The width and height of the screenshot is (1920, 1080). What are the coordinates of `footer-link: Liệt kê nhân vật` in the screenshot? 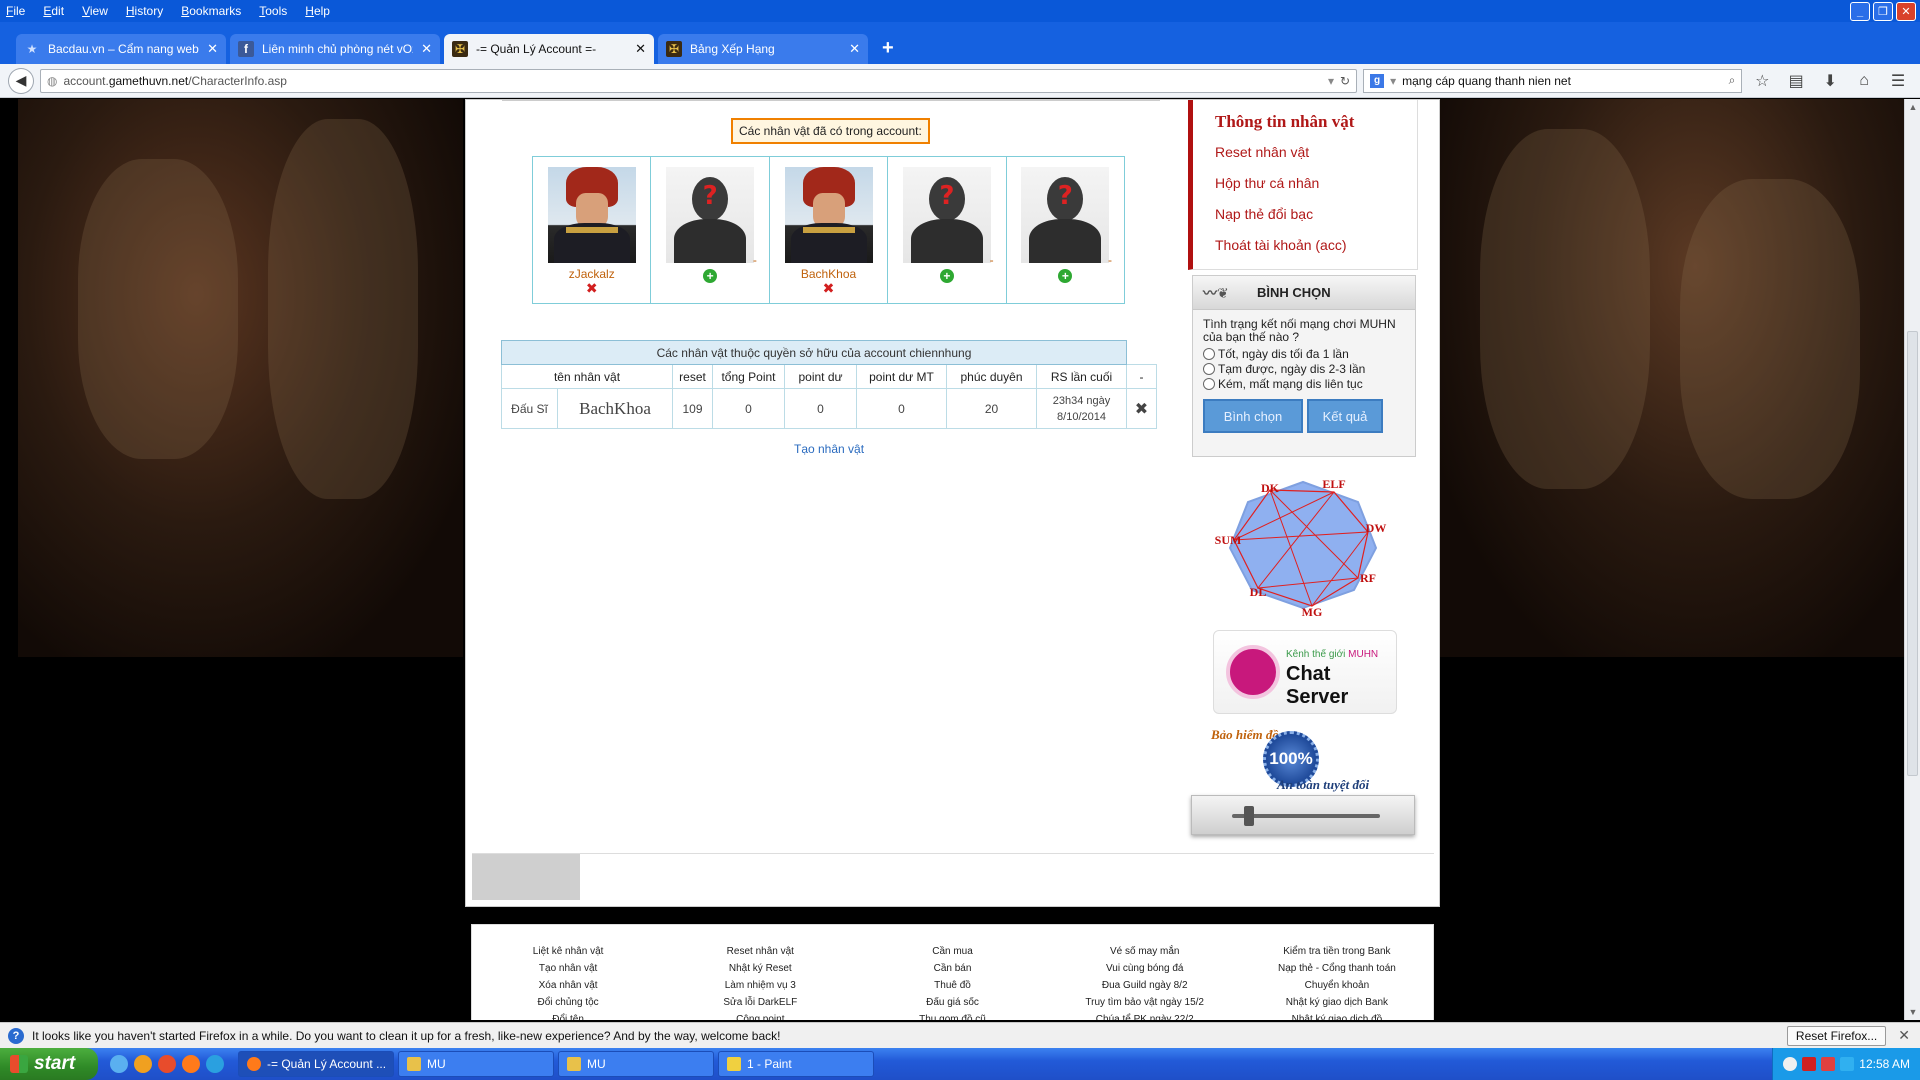 It's located at (568, 951).